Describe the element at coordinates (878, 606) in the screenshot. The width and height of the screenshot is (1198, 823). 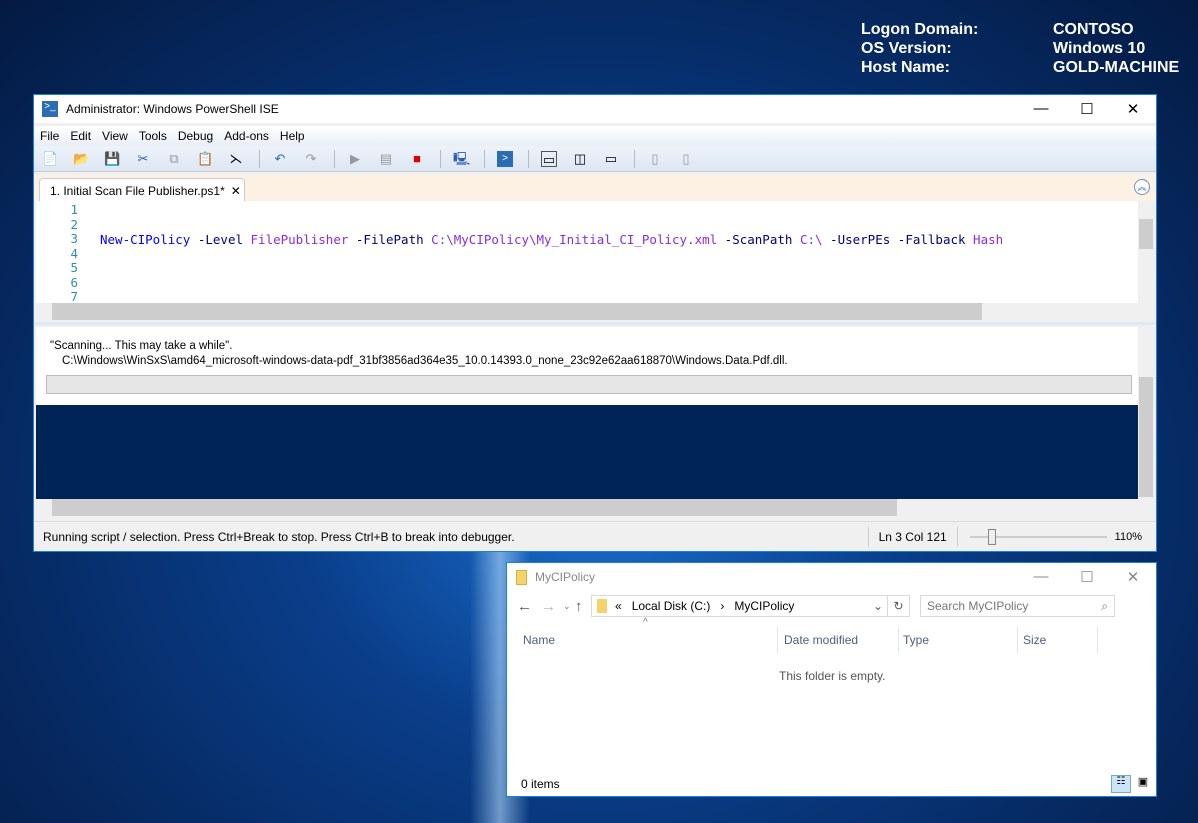
I see `dropdown-icon: ⌄` at that location.